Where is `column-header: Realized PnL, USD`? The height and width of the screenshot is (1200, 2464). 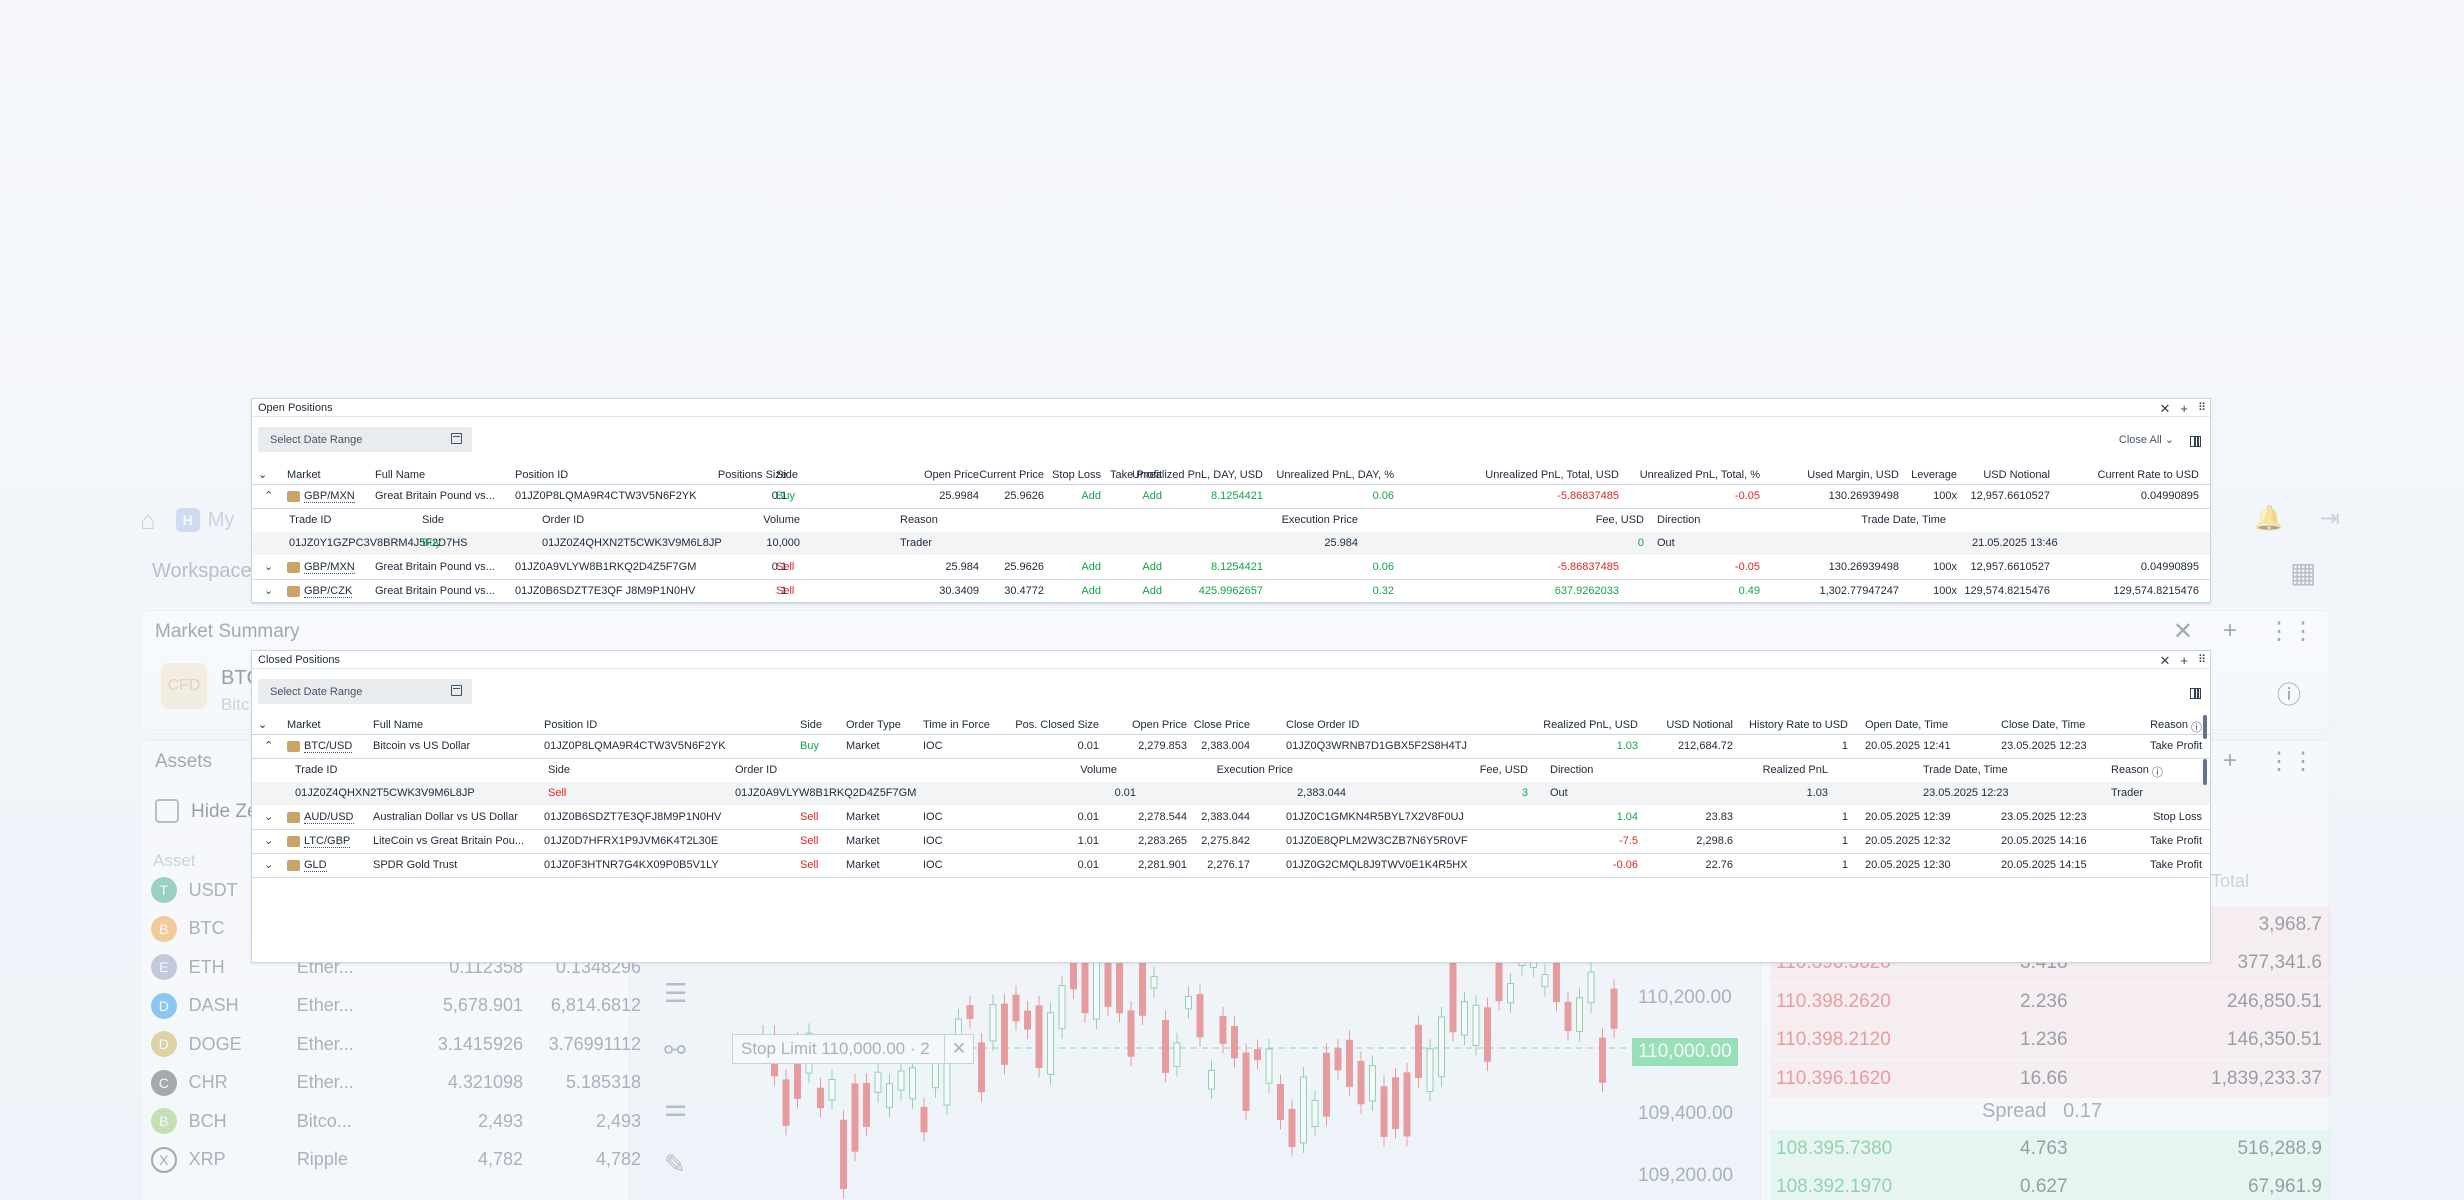 column-header: Realized PnL, USD is located at coordinates (1590, 725).